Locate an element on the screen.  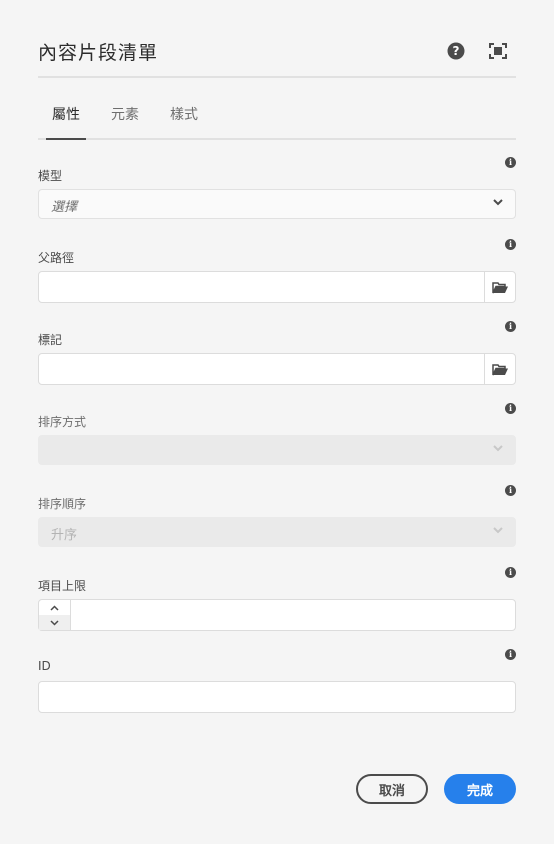
dialog-title: 內容片段清單 is located at coordinates (98, 53).